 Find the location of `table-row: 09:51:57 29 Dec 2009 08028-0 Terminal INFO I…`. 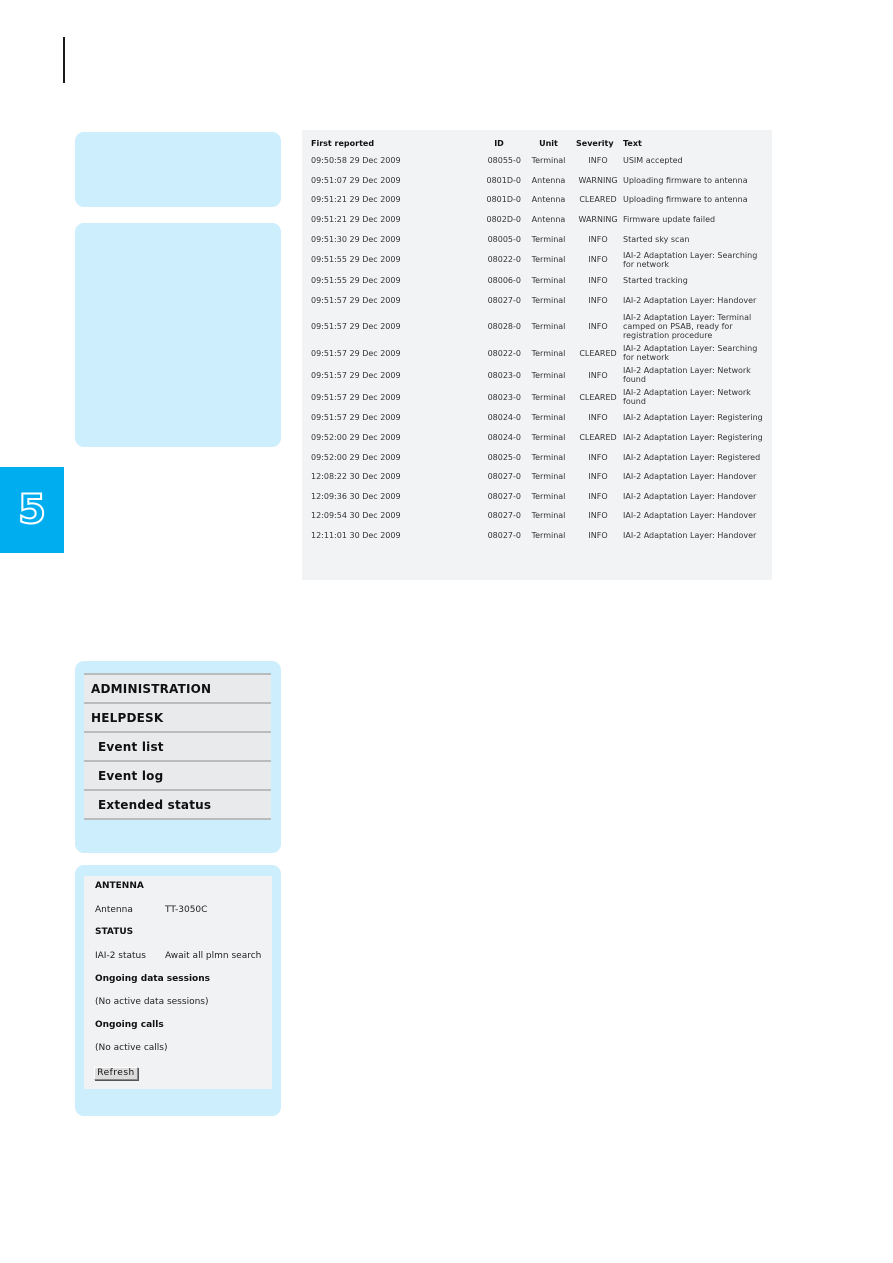

table-row: 09:51:57 29 Dec 2009 08028-0 Terminal INFO I… is located at coordinates (538, 326).